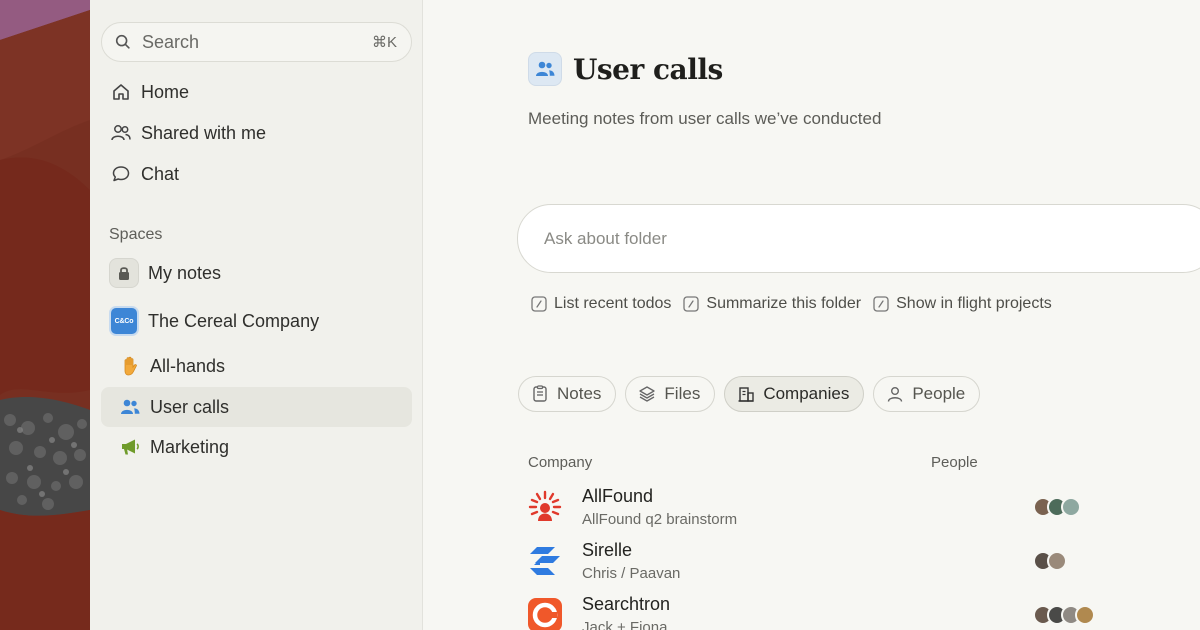 This screenshot has width=1200, height=630. What do you see at coordinates (954, 462) in the screenshot?
I see `column-header-people: People` at bounding box center [954, 462].